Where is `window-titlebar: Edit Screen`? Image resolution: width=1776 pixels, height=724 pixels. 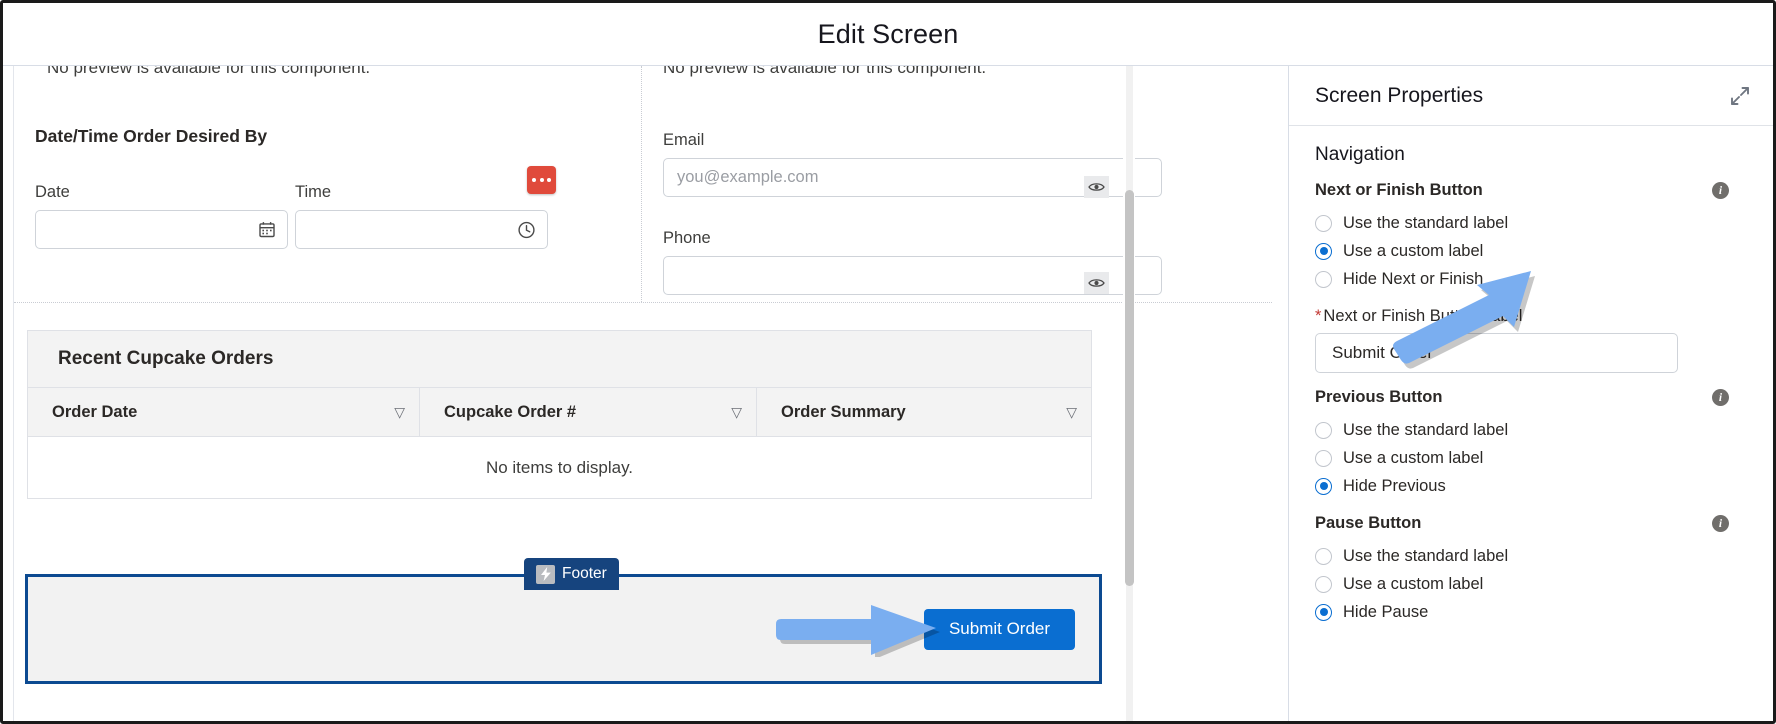
window-titlebar: Edit Screen is located at coordinates (888, 34).